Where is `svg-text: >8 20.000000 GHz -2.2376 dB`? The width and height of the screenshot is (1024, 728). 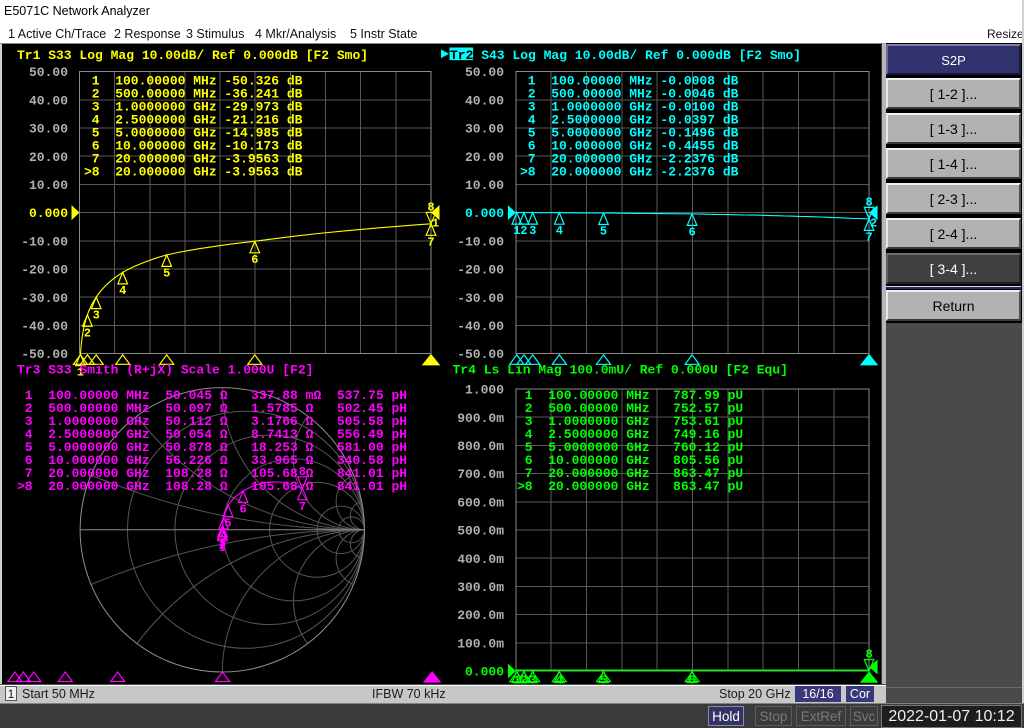 svg-text: >8 20.000000 GHz -2.2376 dB is located at coordinates (629, 171).